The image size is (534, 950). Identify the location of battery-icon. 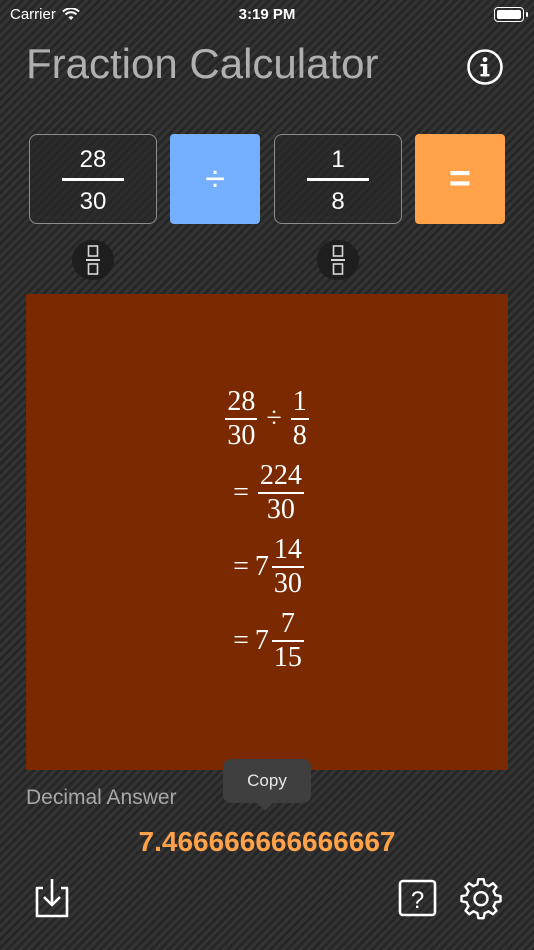
(511, 14).